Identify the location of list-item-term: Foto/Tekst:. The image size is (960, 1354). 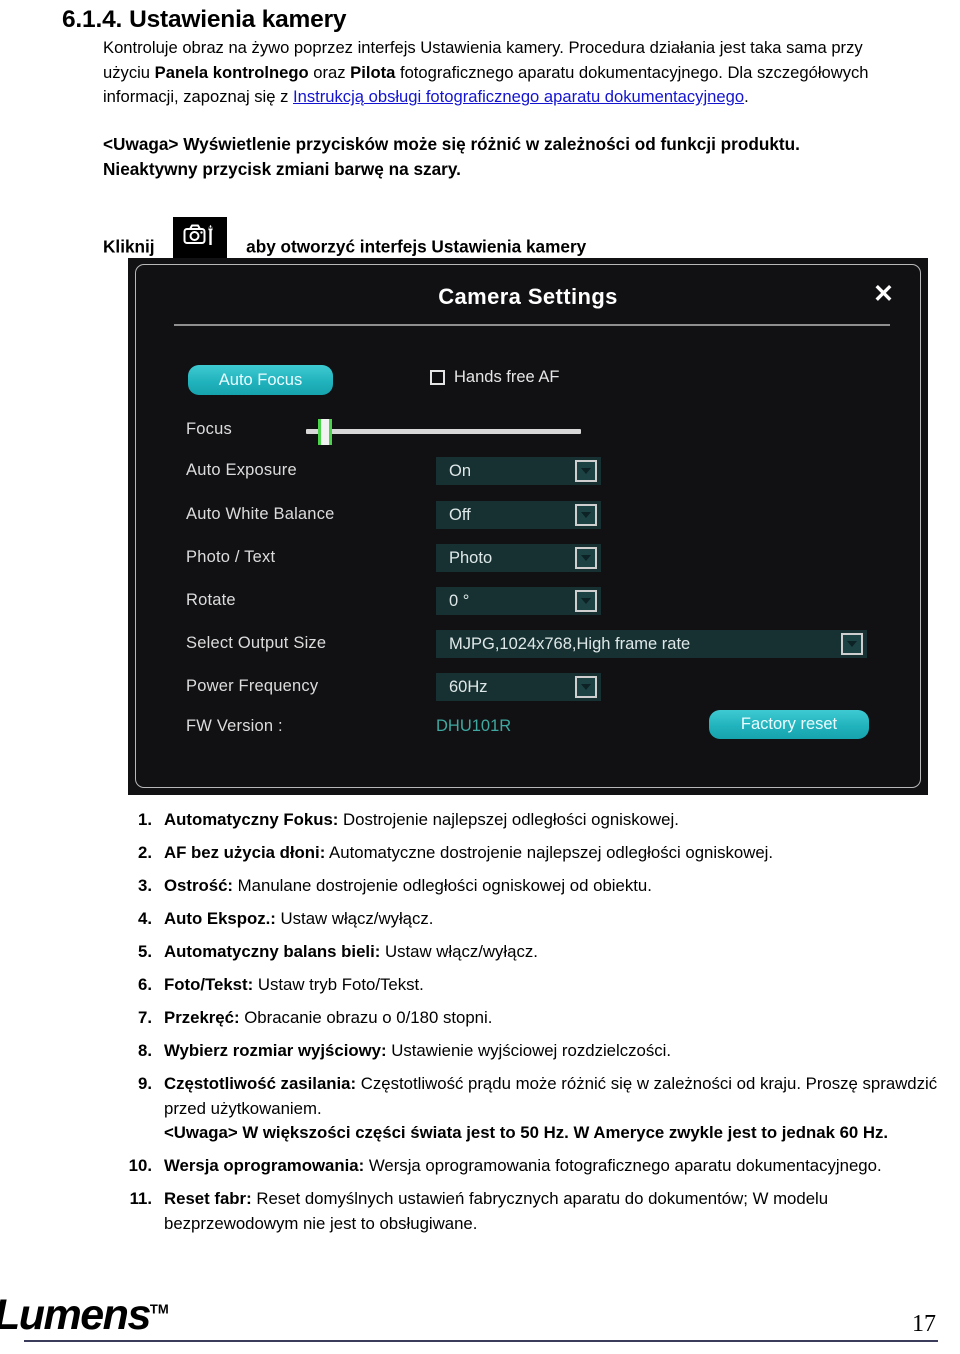
(209, 984).